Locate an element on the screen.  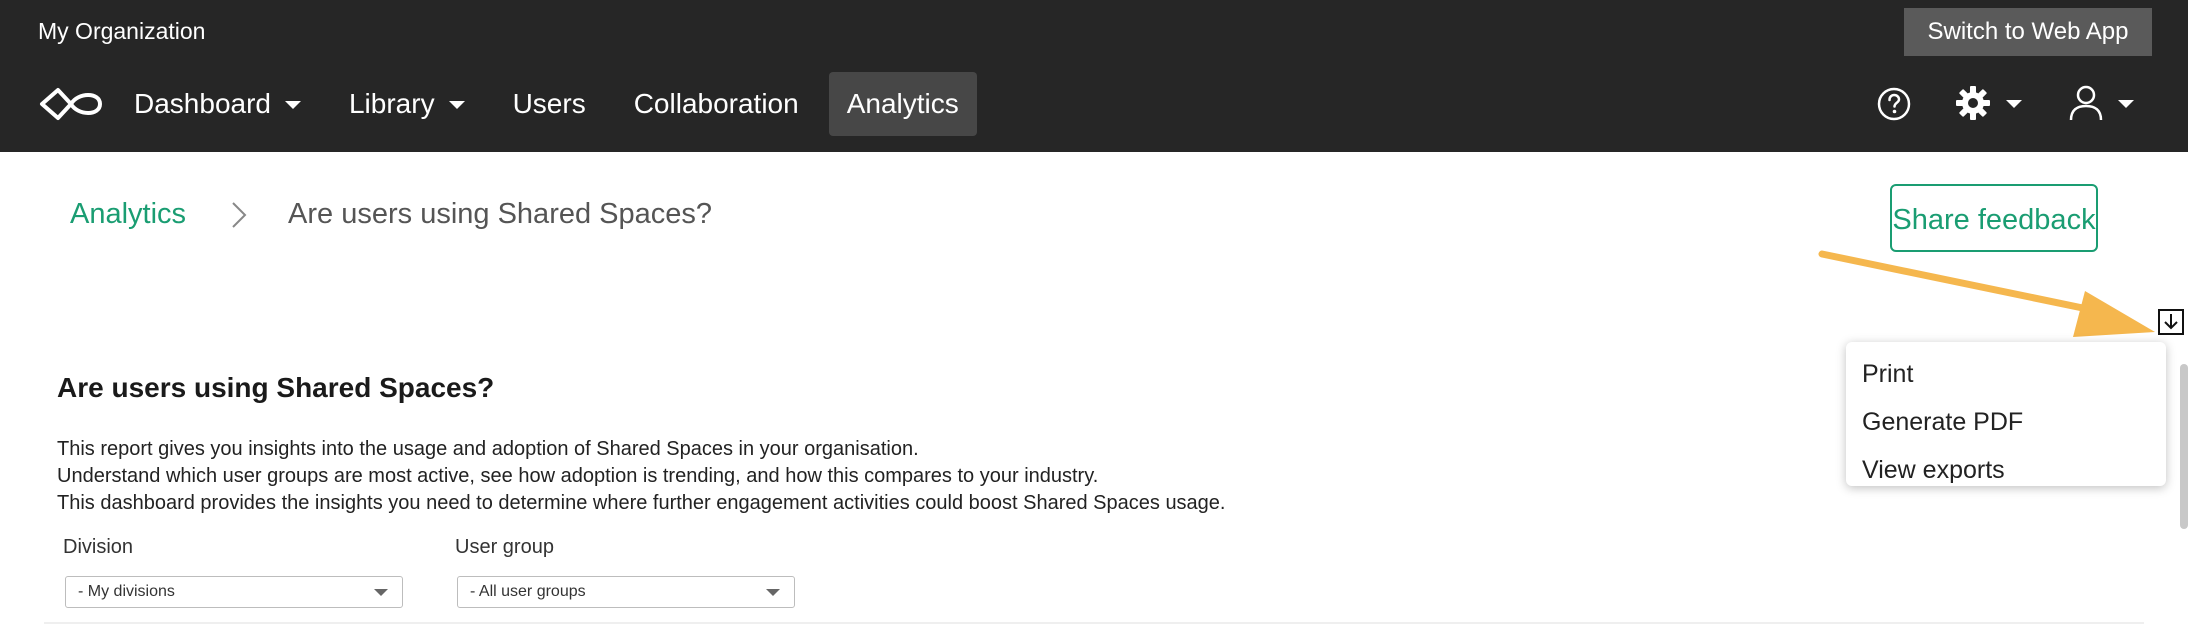
nav-users: Users is located at coordinates (549, 104).